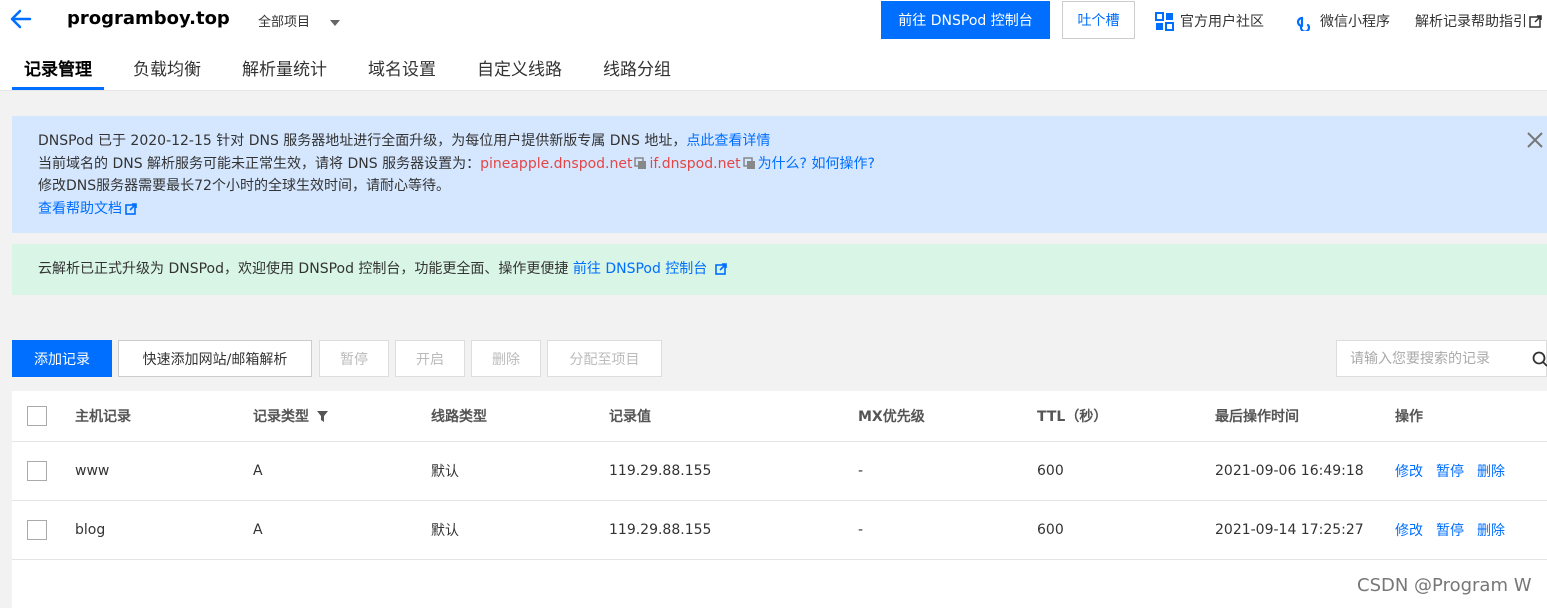  Describe the element at coordinates (728, 141) in the screenshot. I see `view-details-link: 点此查看详情` at that location.